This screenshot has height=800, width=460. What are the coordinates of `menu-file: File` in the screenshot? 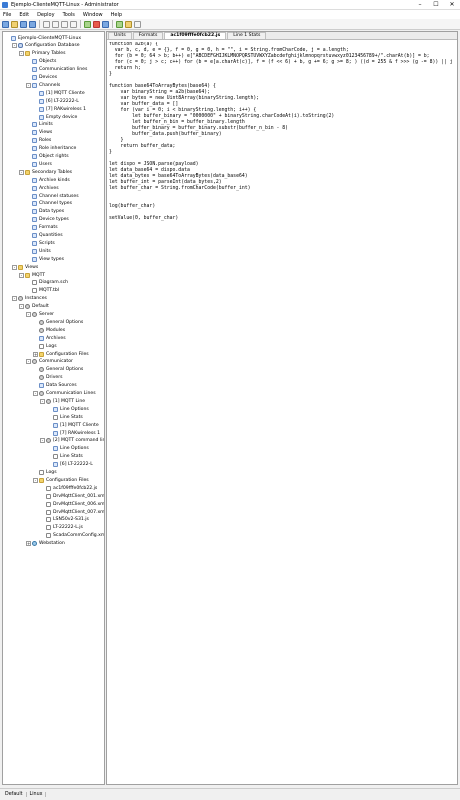 It's located at (7, 15).